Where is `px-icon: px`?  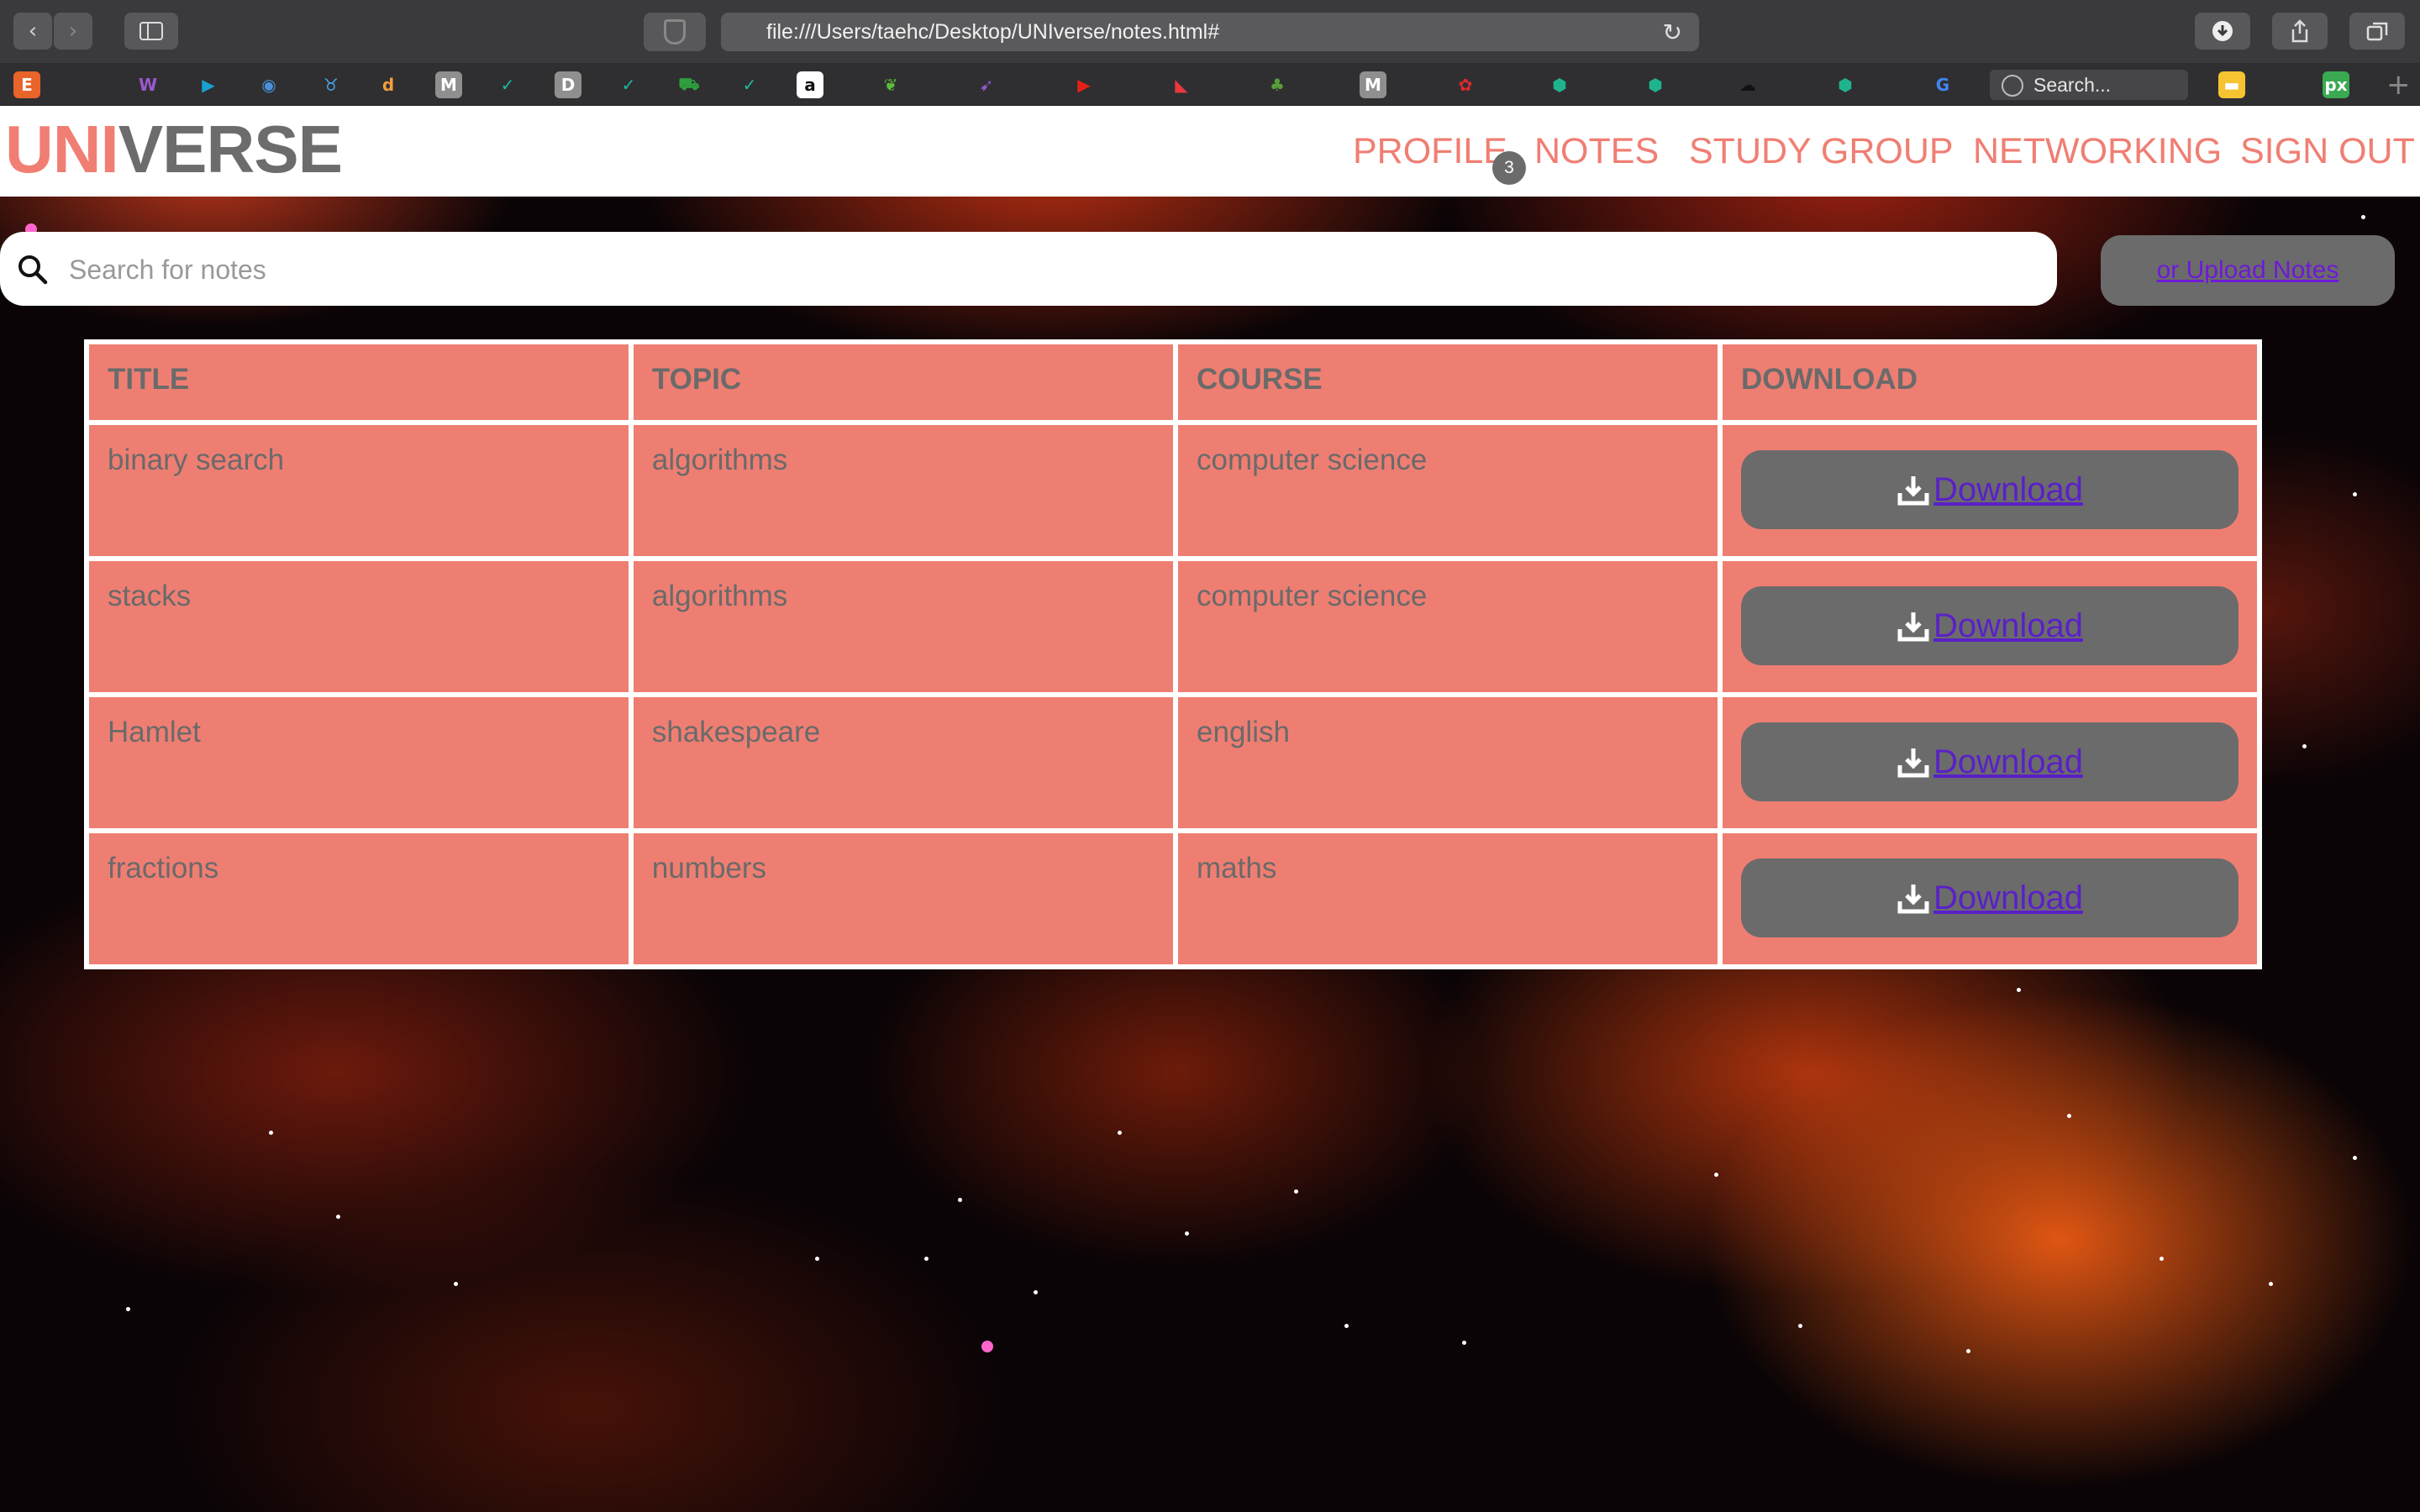 px-icon: px is located at coordinates (2336, 84).